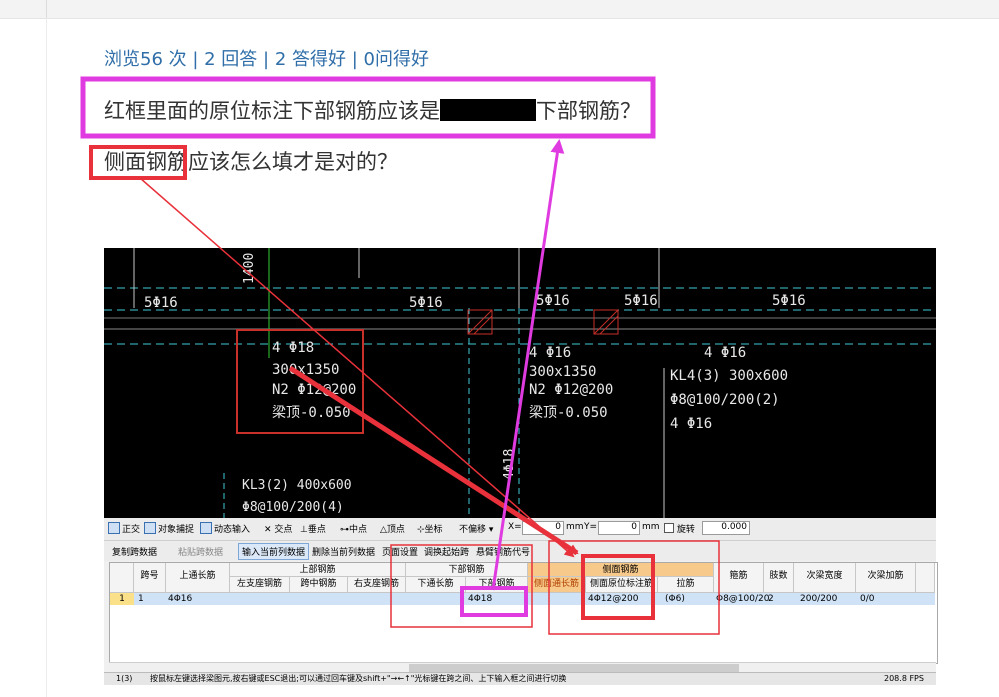 The width and height of the screenshot is (999, 697). What do you see at coordinates (318, 570) in the screenshot?
I see `group-header-top: 上部钢筋` at bounding box center [318, 570].